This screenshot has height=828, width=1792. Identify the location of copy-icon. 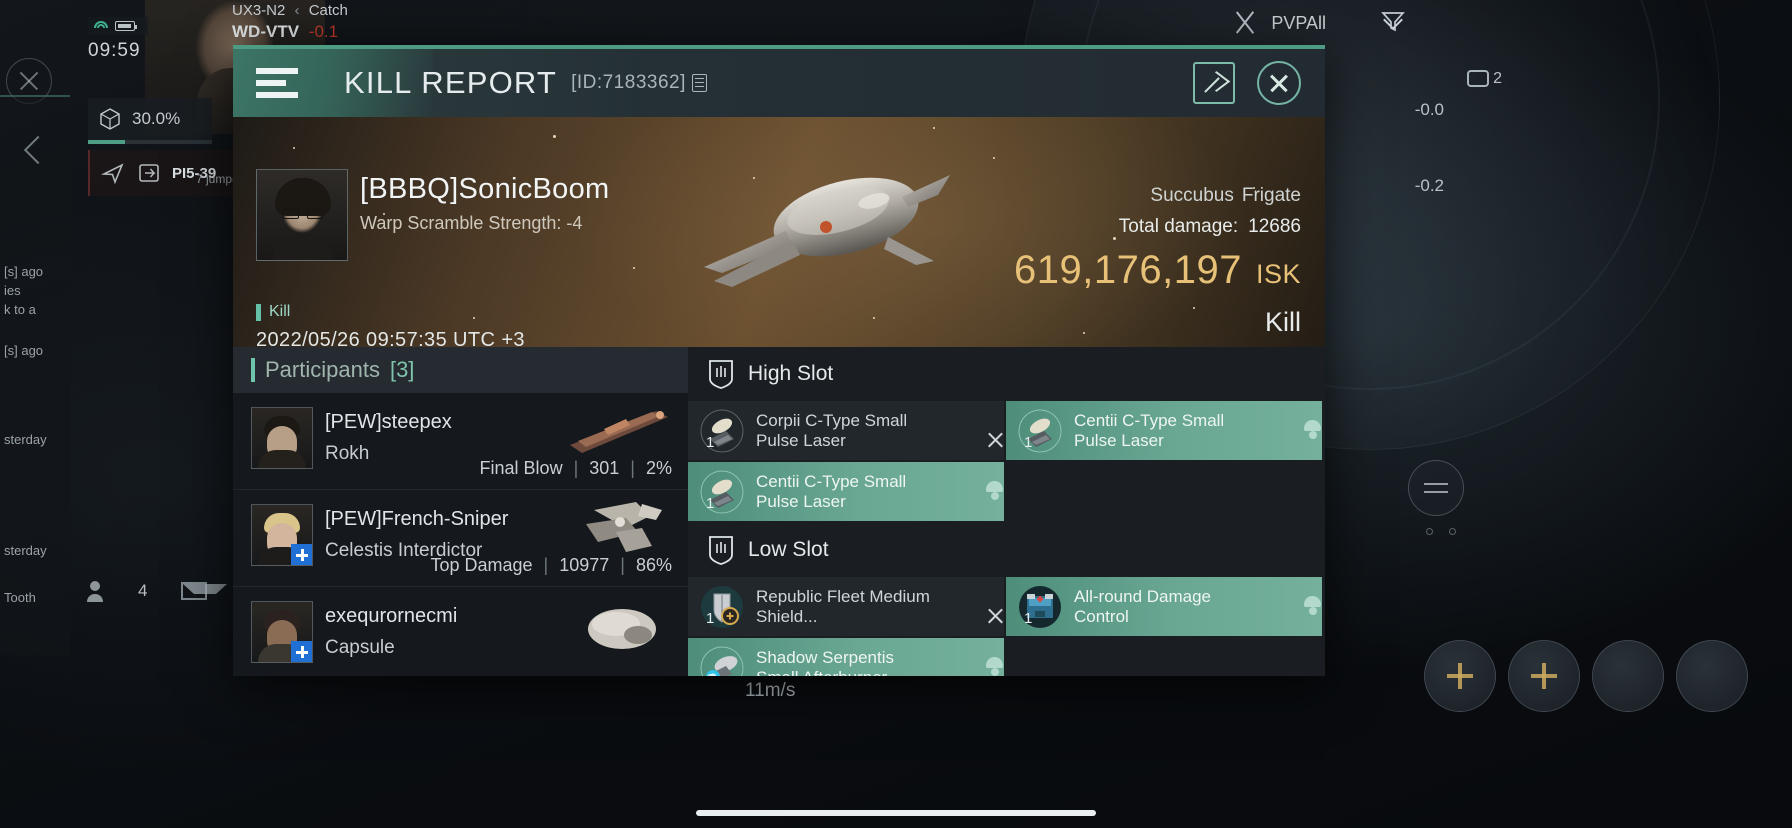
(699, 83).